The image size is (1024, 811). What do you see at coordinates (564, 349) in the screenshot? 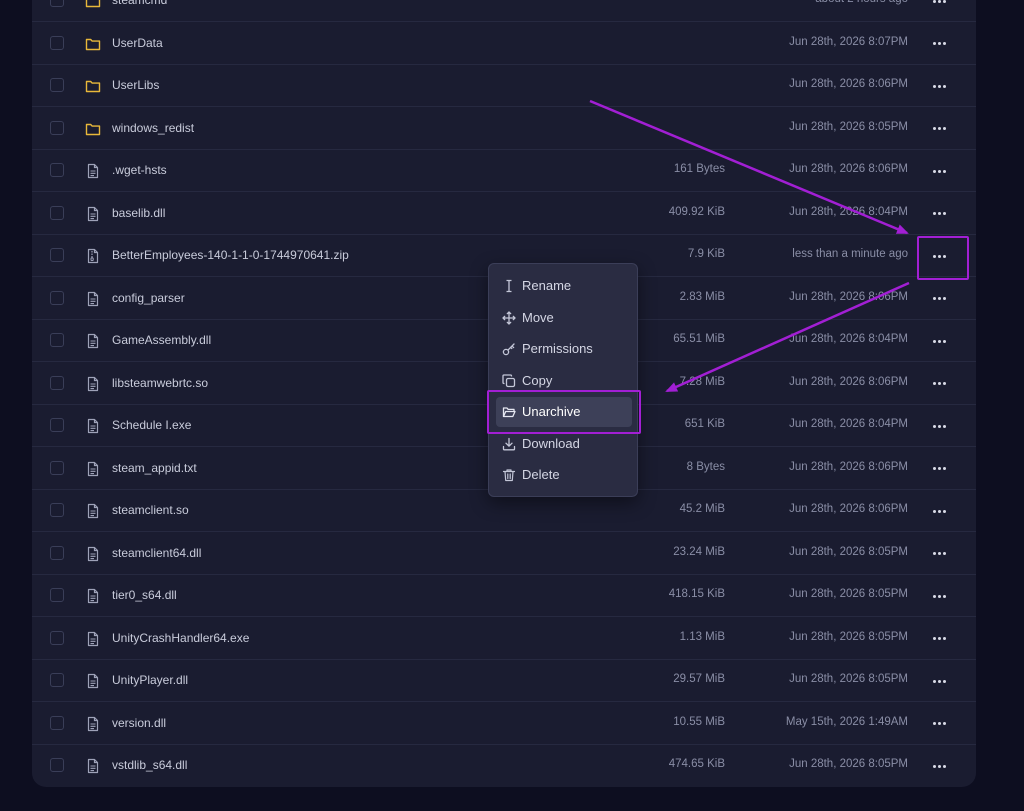
I see `menu-item-permissions: Permissions` at bounding box center [564, 349].